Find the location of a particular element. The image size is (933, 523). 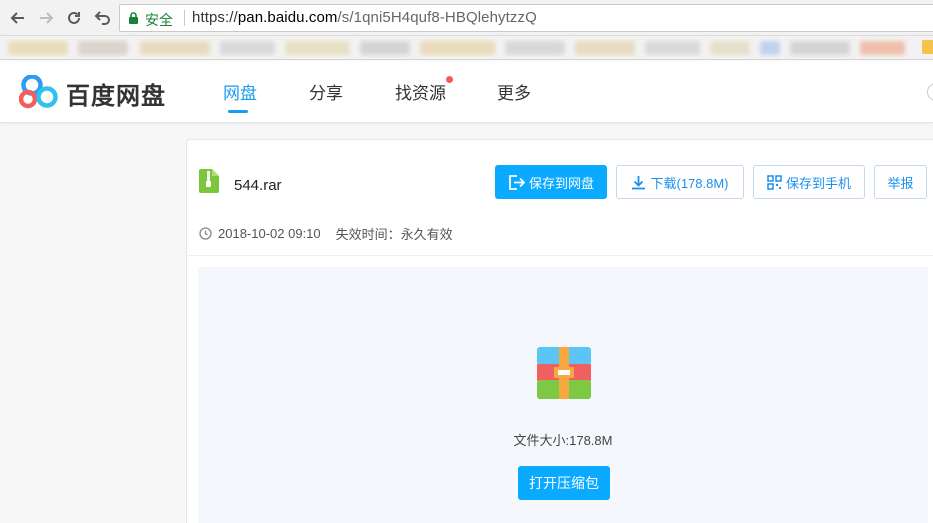

bookmarks-bar is located at coordinates (466, 48).